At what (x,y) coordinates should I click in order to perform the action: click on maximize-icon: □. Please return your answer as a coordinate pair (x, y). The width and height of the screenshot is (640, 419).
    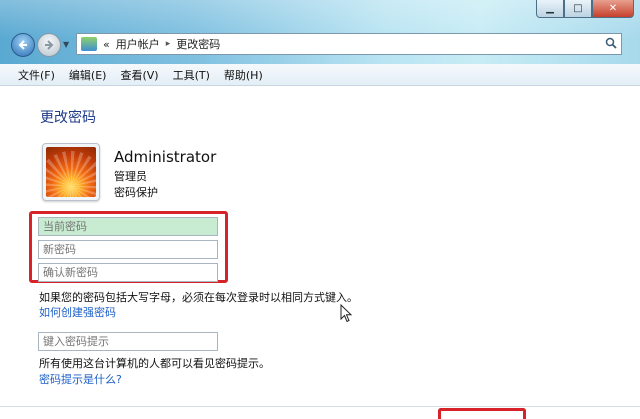
    Looking at the image, I should click on (578, 8).